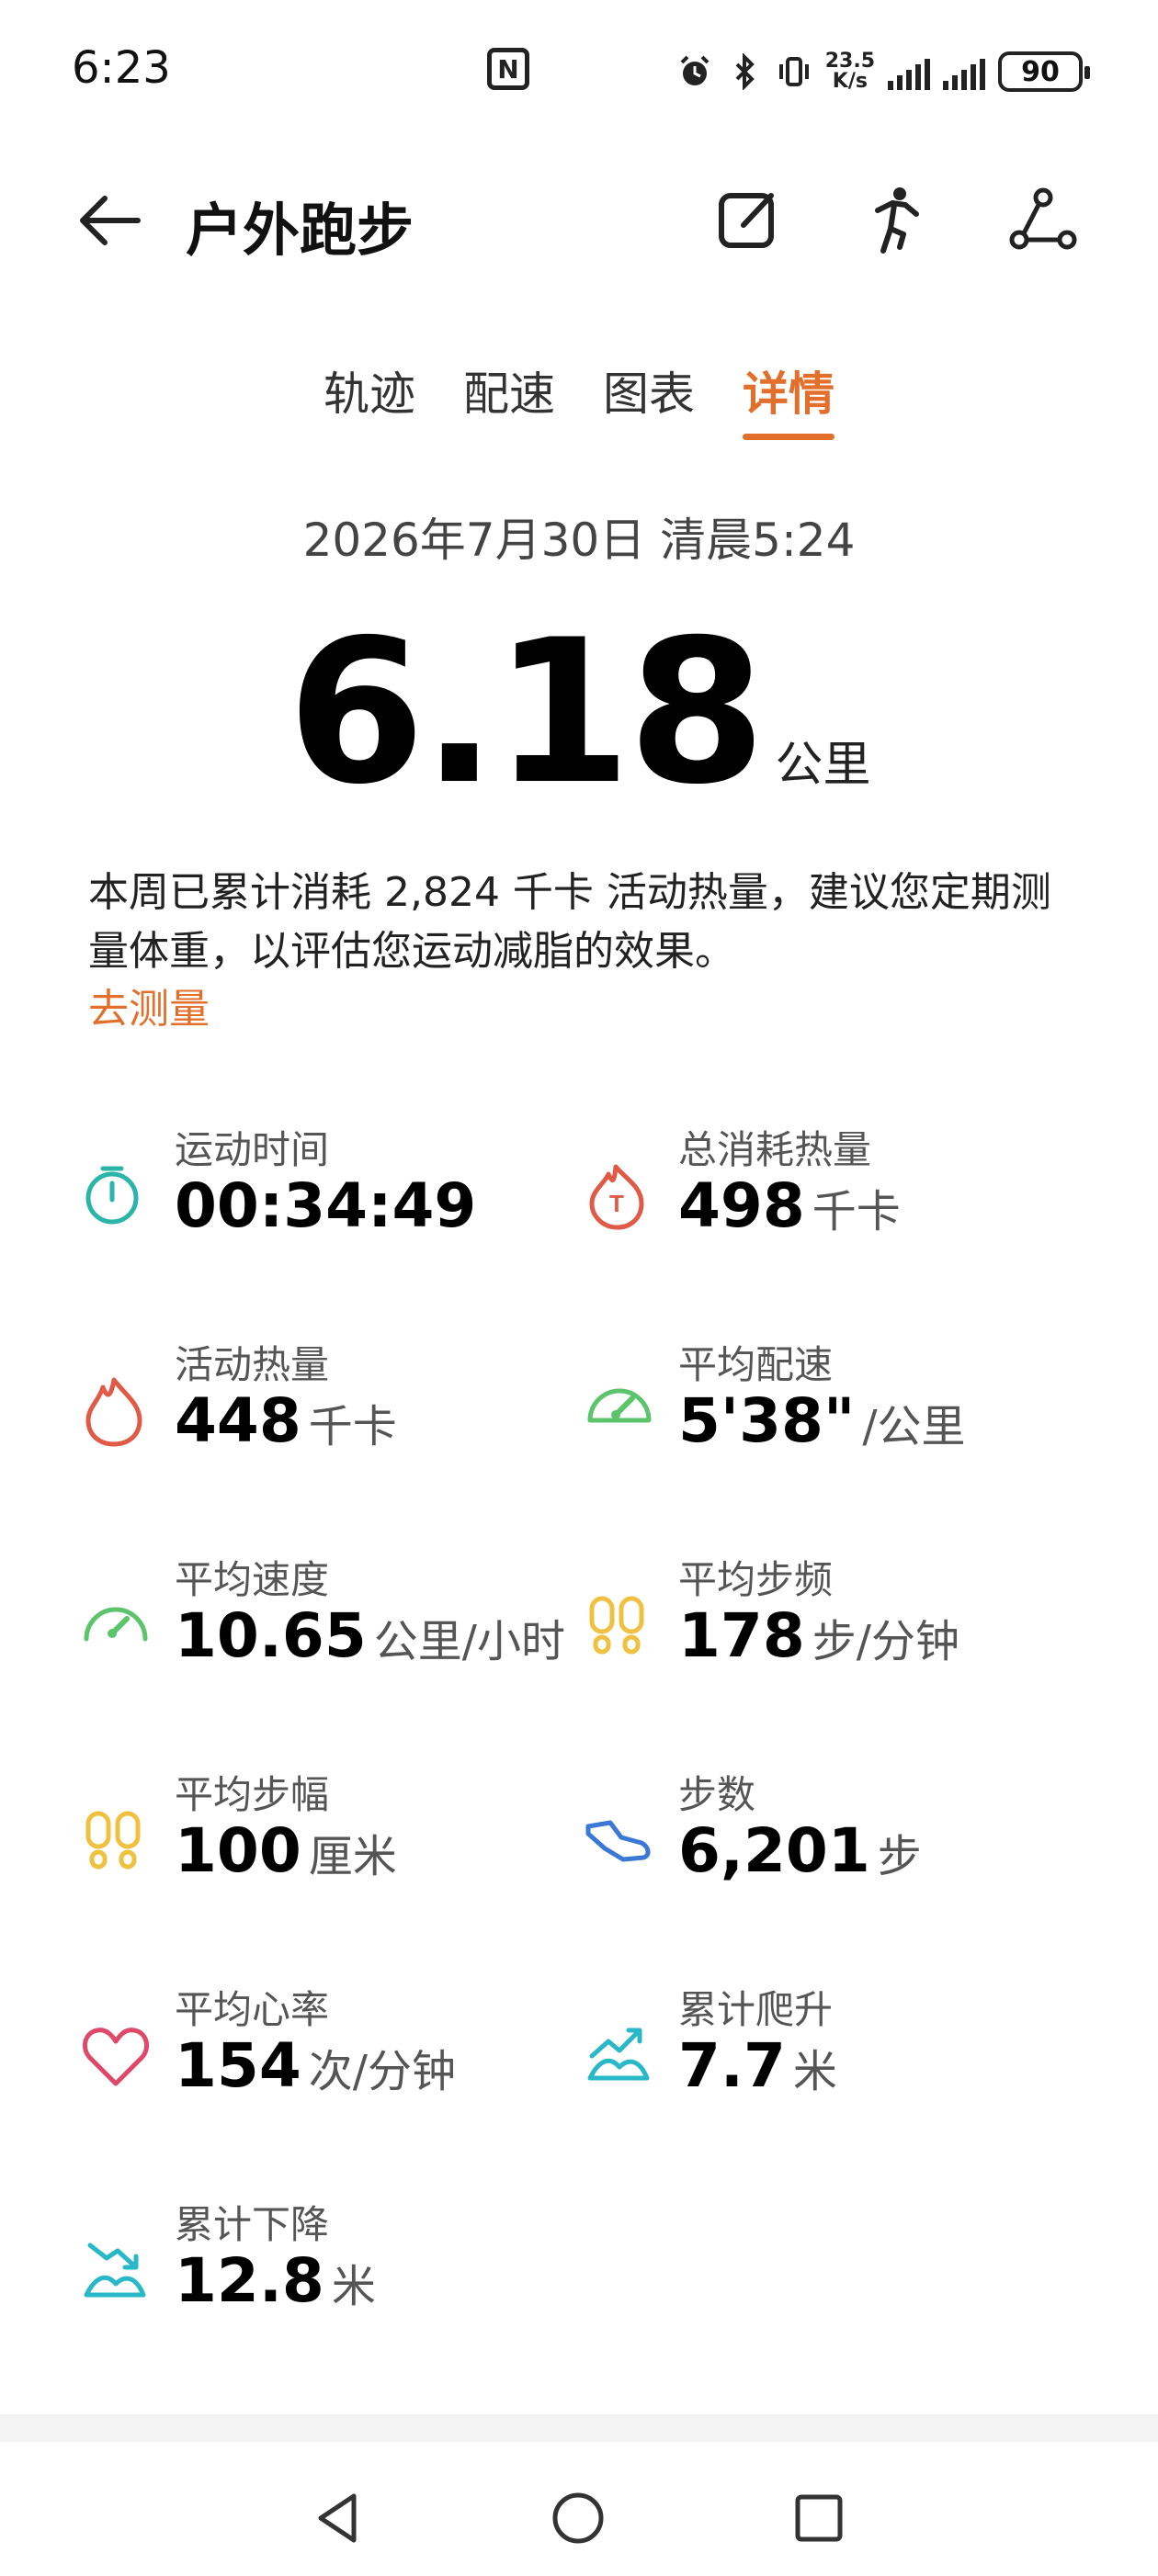 The width and height of the screenshot is (1158, 2576). Describe the element at coordinates (249, 2280) in the screenshot. I see `stat-value: 12.8` at that location.